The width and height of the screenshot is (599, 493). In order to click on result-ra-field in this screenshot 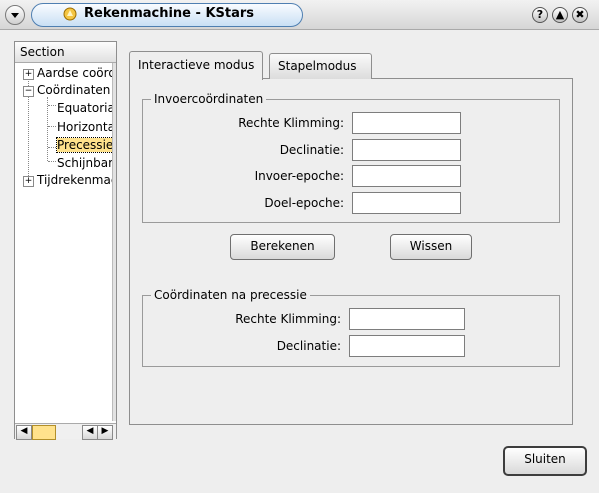, I will do `click(407, 319)`.